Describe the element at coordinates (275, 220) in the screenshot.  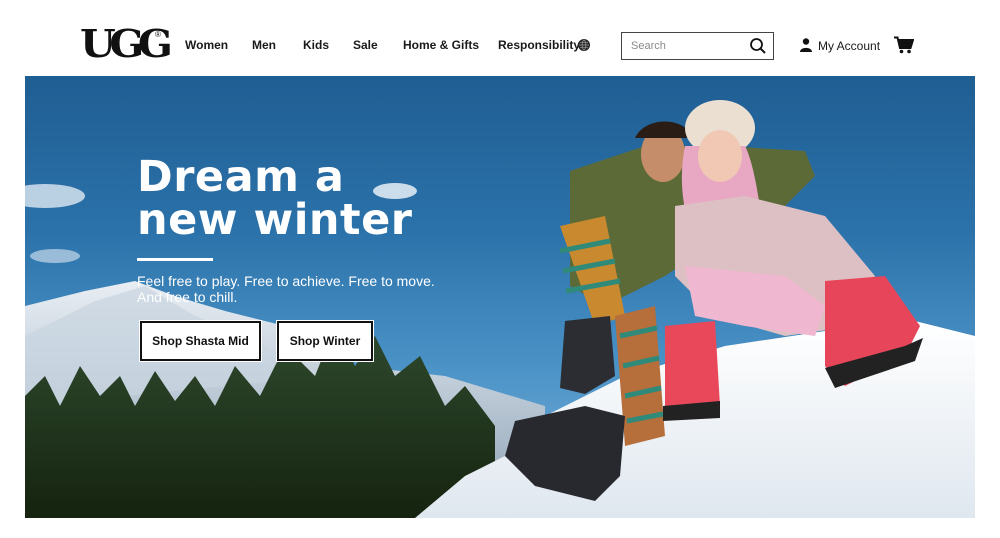
I see `headline-line-2: new winter` at that location.